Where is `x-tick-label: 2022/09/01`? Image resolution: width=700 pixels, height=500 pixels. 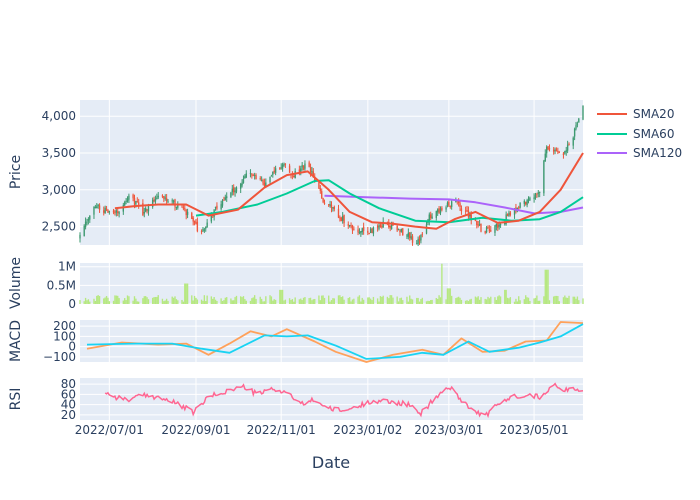 x-tick-label: 2022/09/01 is located at coordinates (195, 430).